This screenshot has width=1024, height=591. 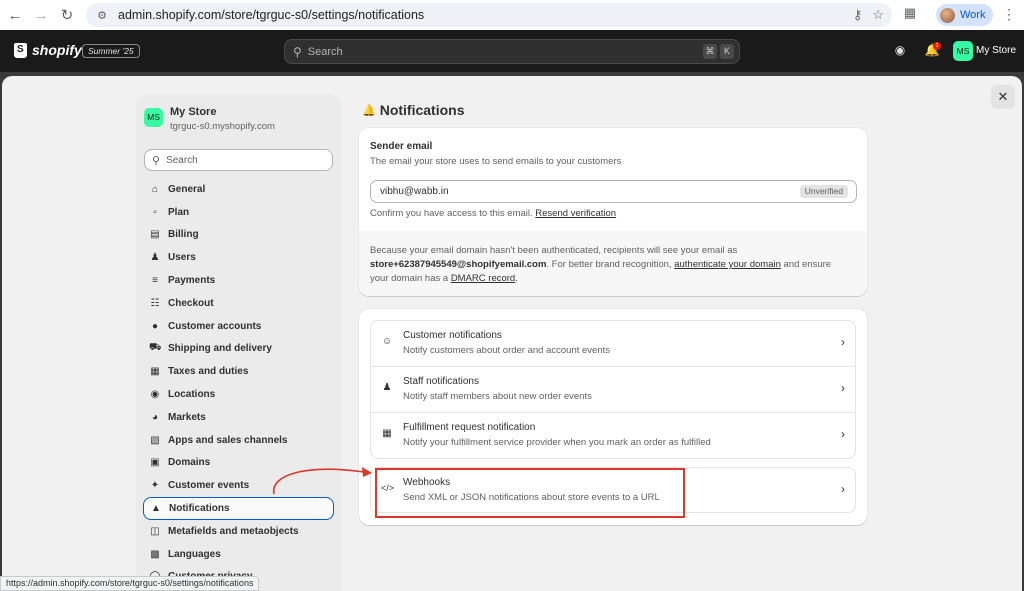 I want to click on sidebar-item-metafields: ◫ Metafields and metaobjects, so click(x=238, y=531).